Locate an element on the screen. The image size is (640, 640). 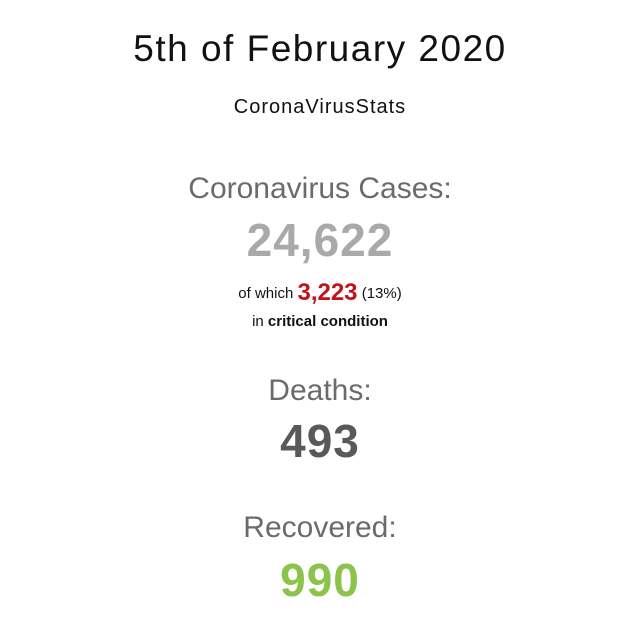
critical-count: 3,223 is located at coordinates (327, 292).